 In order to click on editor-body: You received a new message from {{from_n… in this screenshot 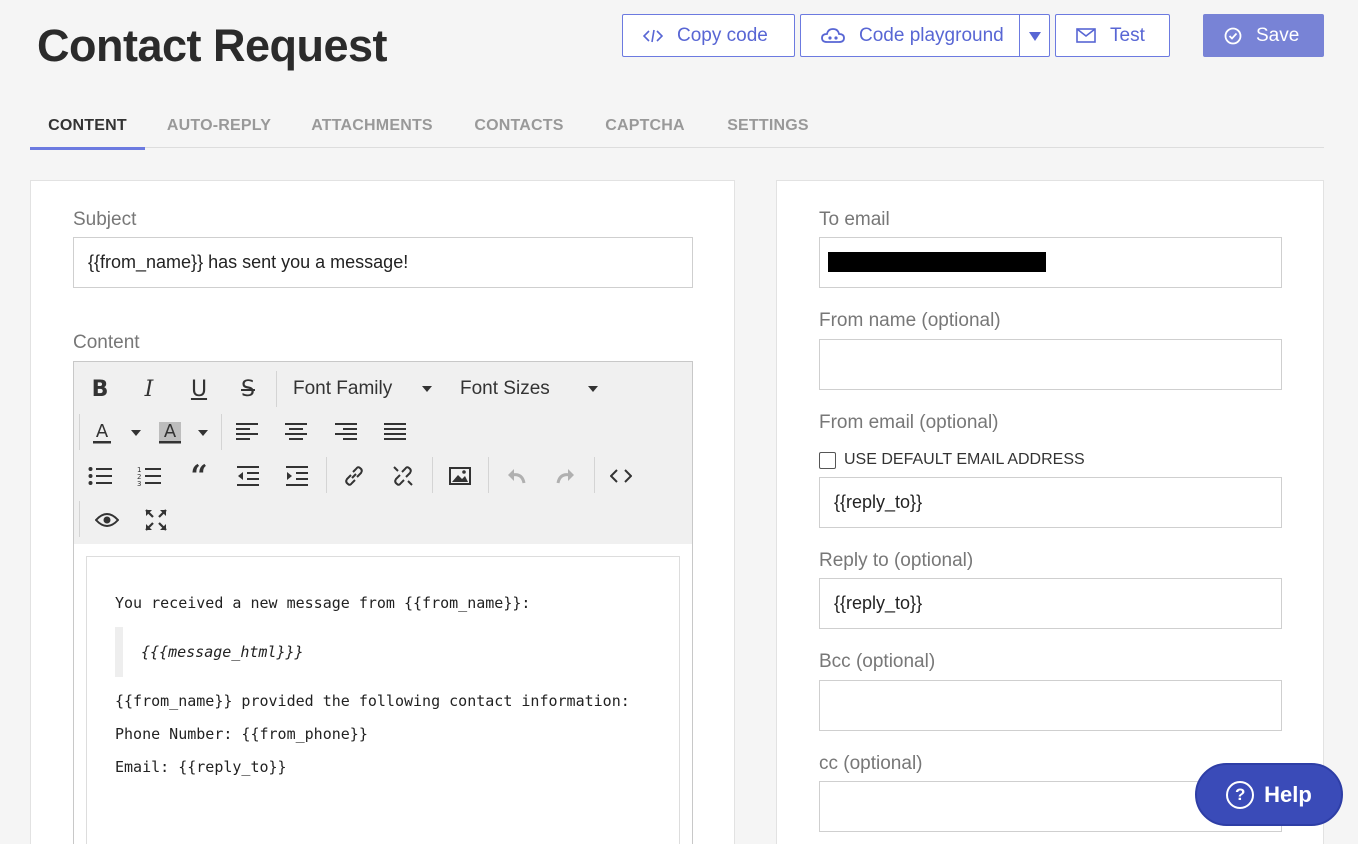, I will do `click(383, 700)`.